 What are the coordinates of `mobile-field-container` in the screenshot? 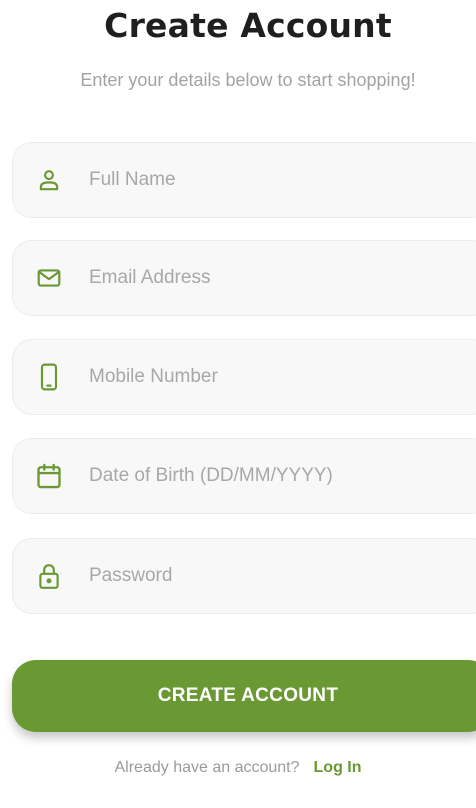 It's located at (244, 377).